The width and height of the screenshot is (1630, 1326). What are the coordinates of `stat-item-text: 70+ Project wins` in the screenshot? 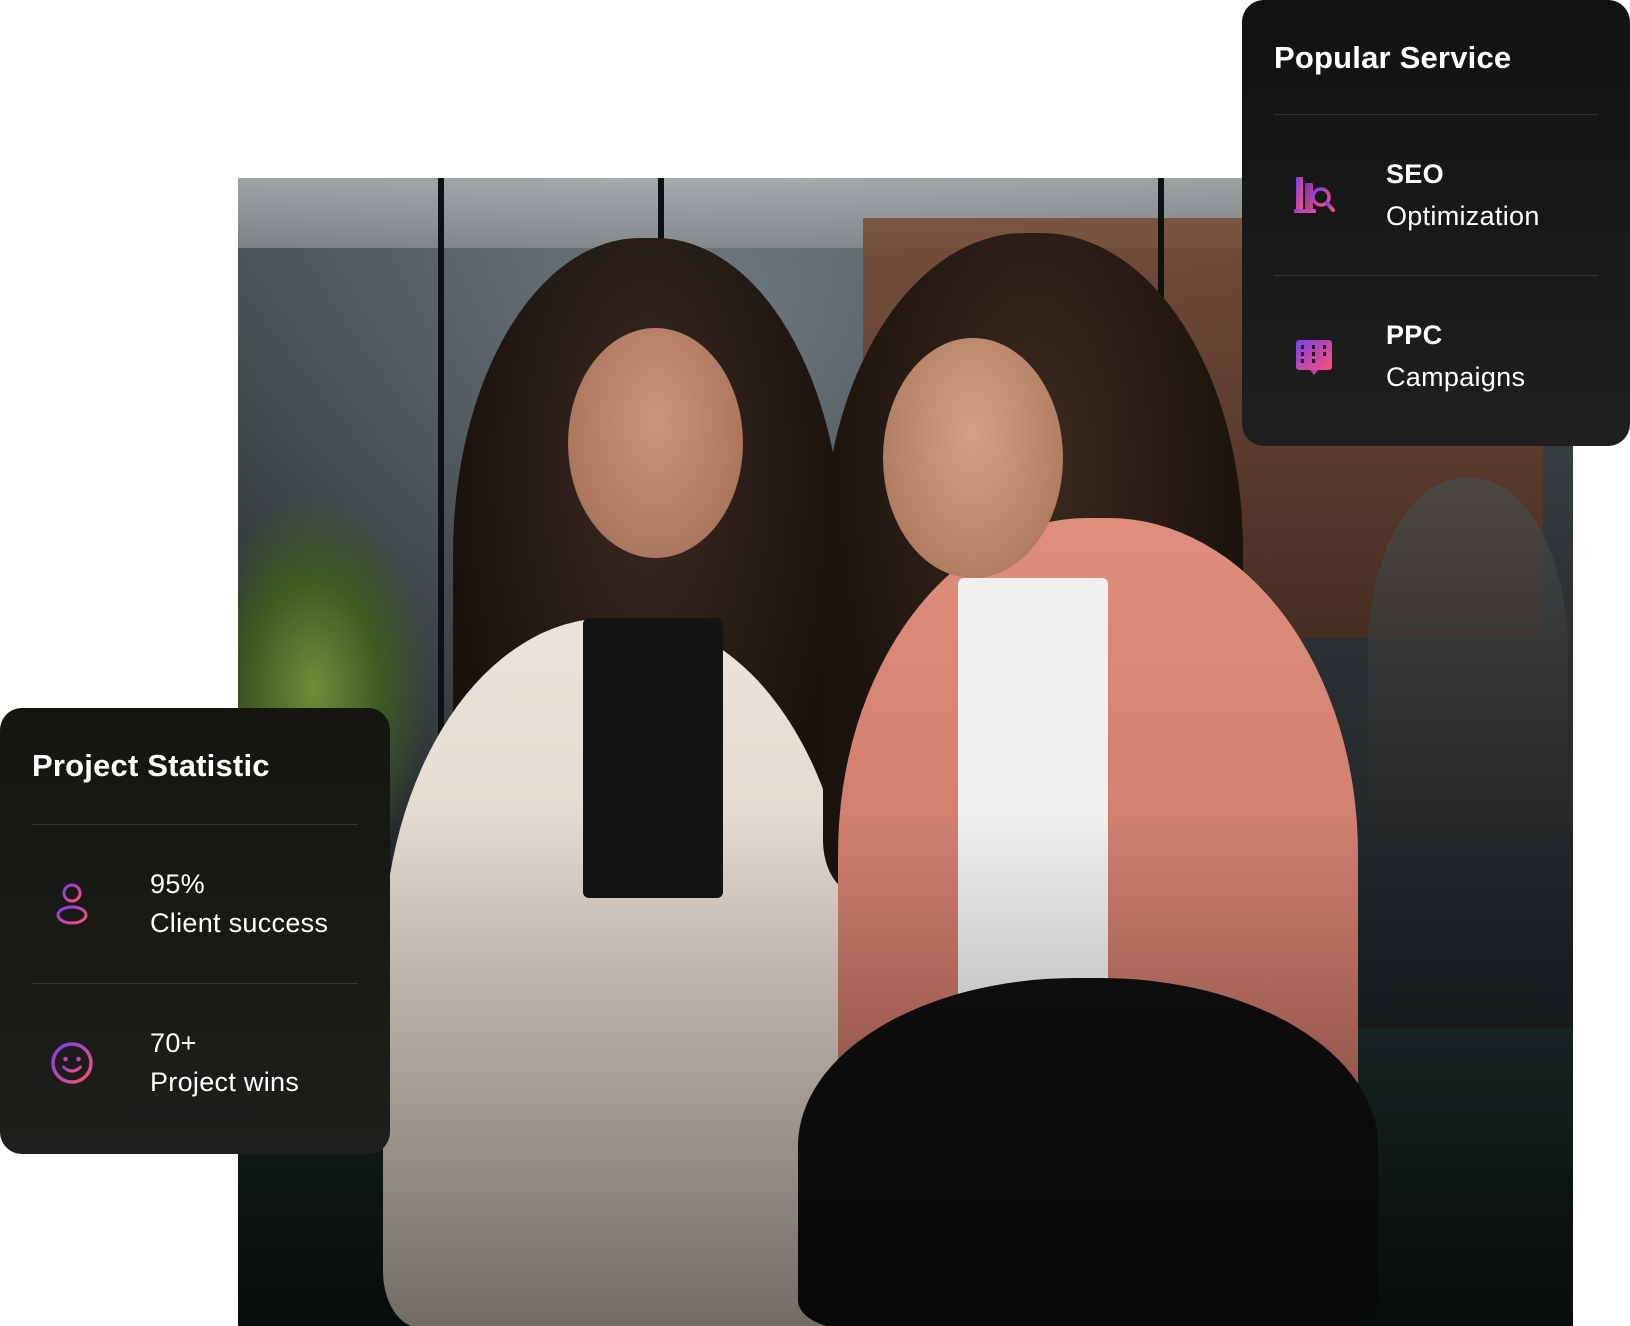 It's located at (224, 1063).